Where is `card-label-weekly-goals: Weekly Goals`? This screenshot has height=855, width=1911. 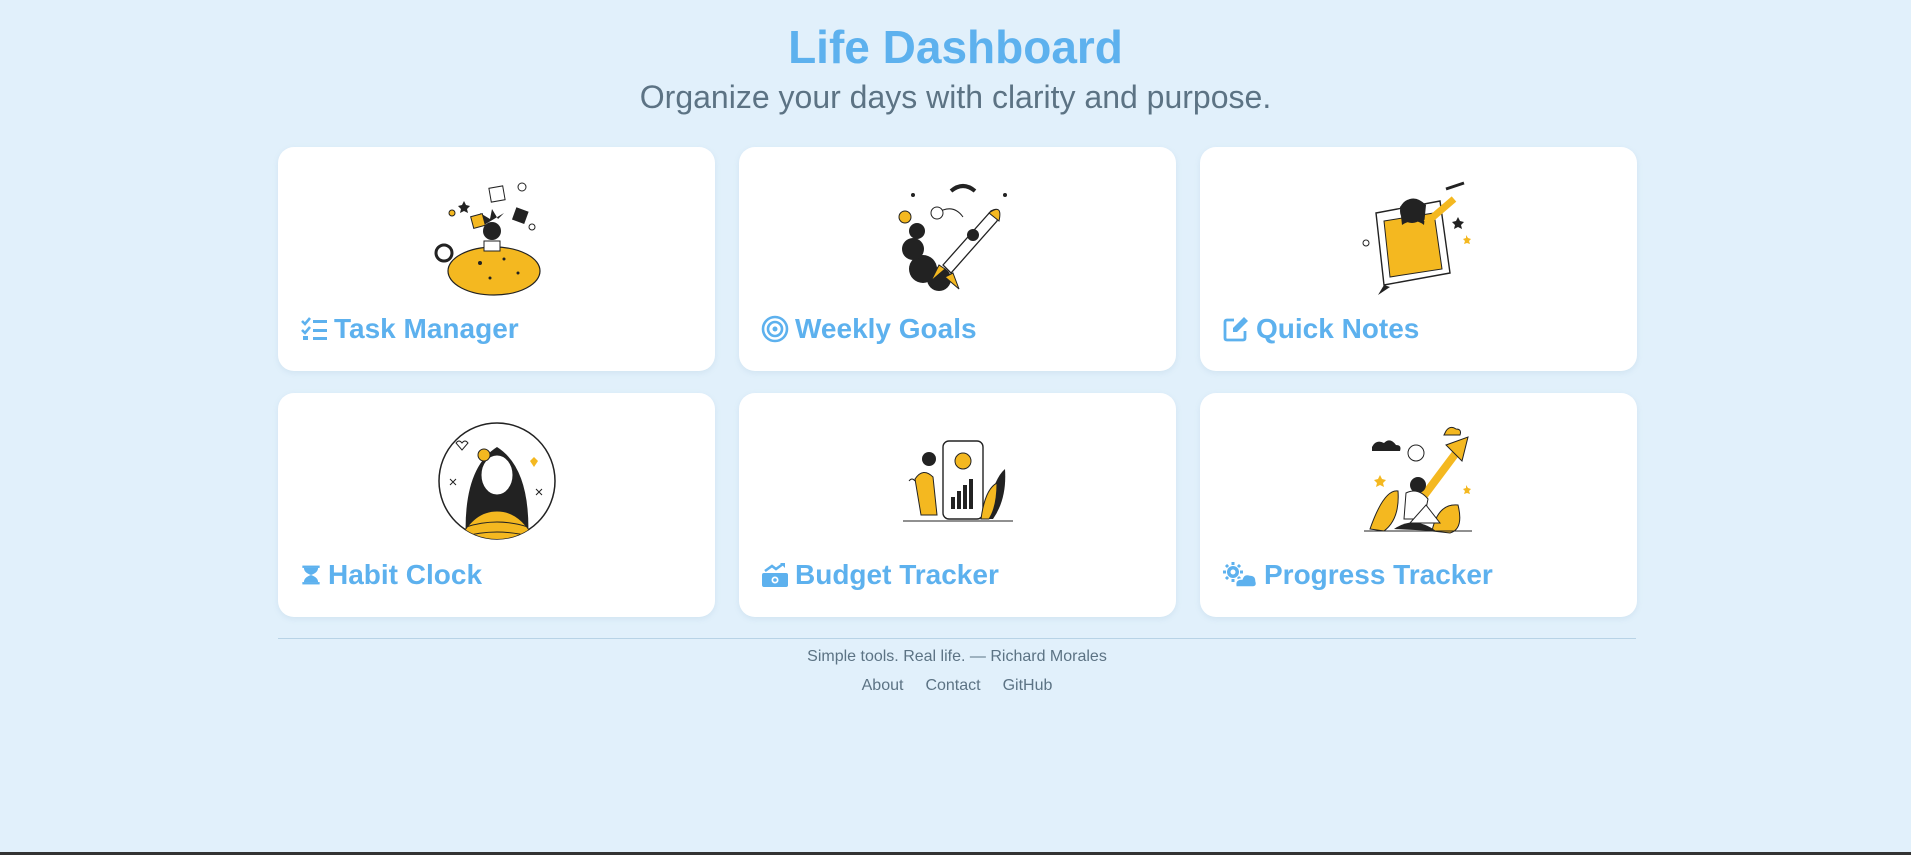
card-label-weekly-goals: Weekly Goals is located at coordinates (869, 329).